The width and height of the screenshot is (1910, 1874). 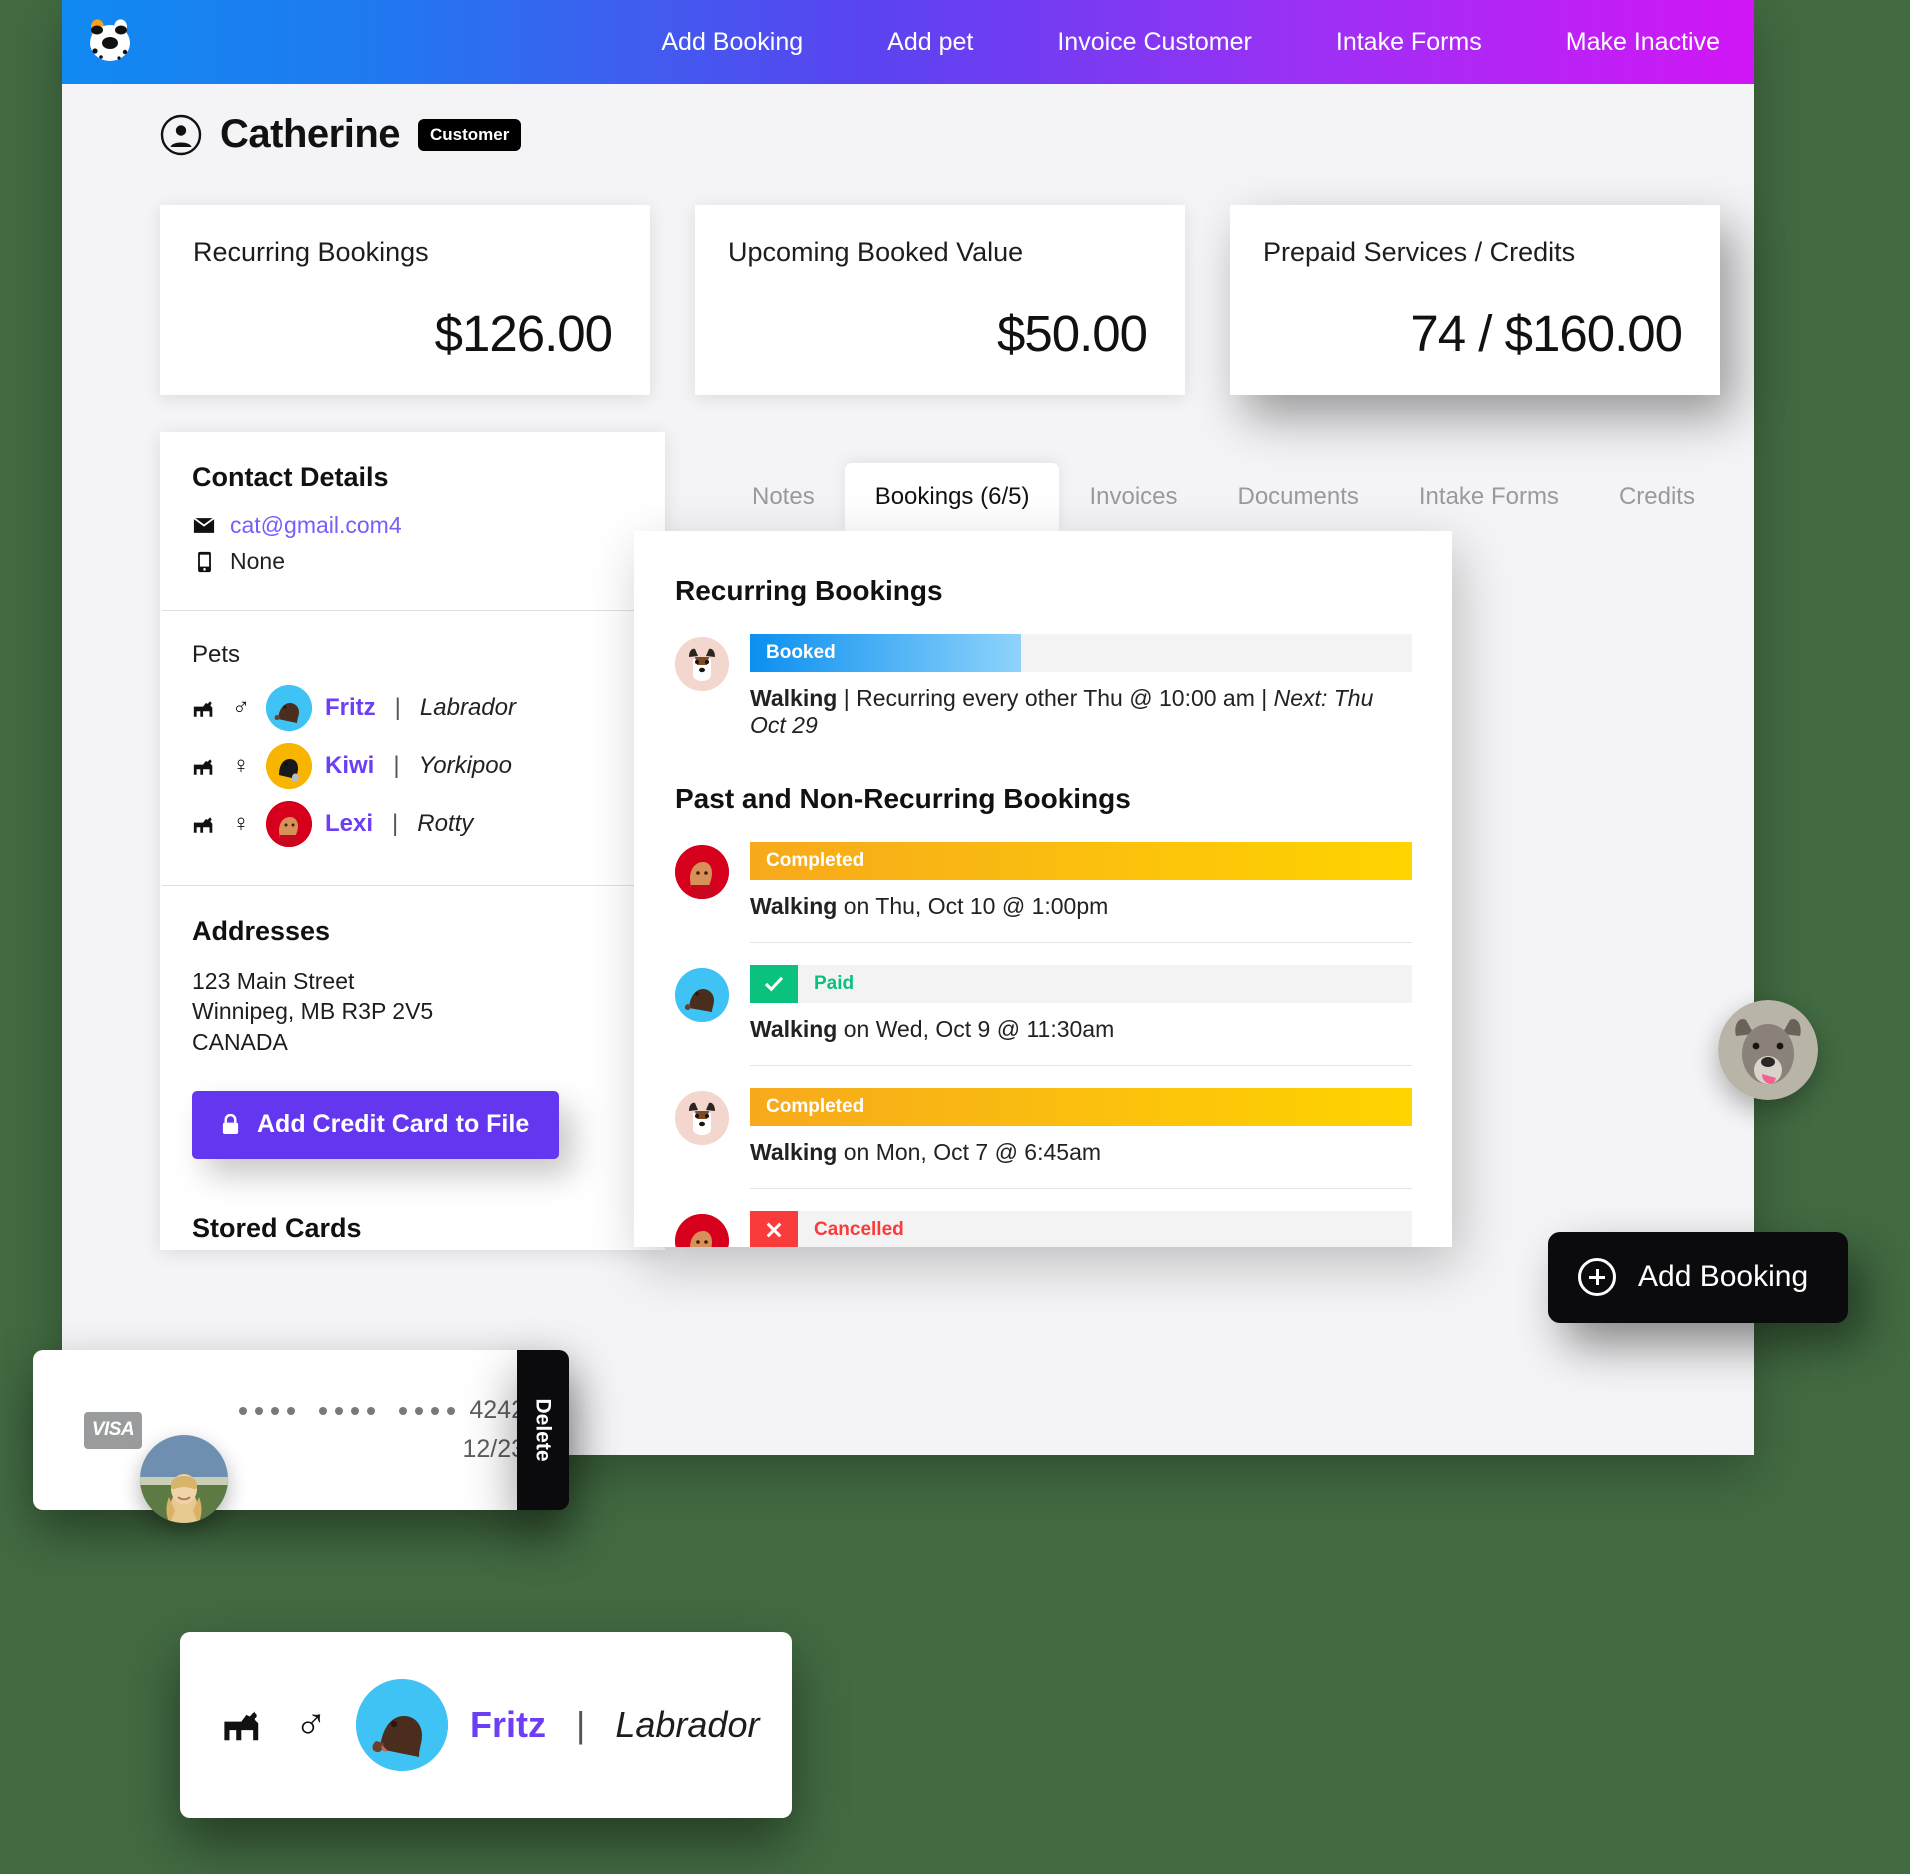 What do you see at coordinates (388, 1430) in the screenshot?
I see `card-number-block: 4242 12/23` at bounding box center [388, 1430].